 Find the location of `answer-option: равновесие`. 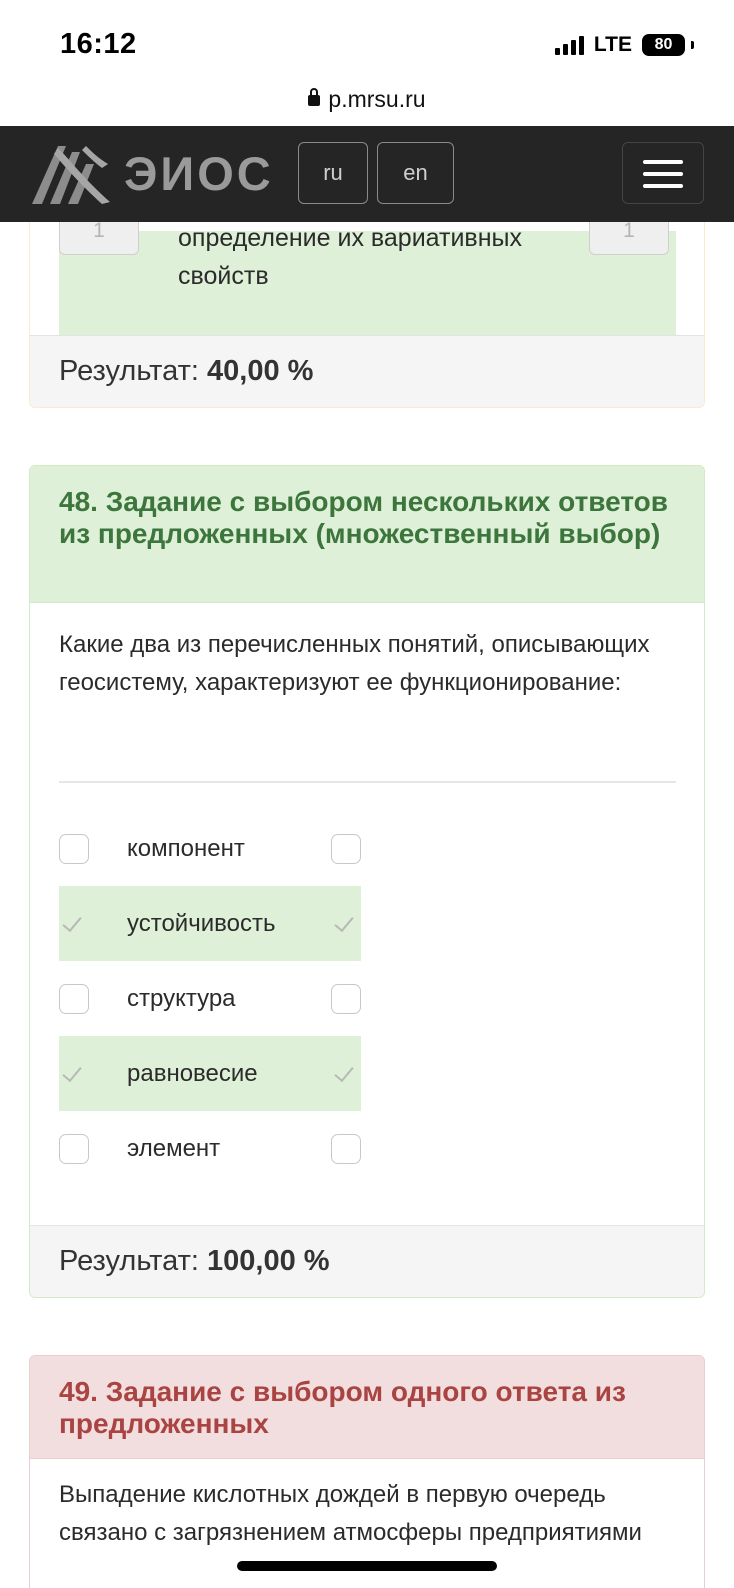

answer-option: равновесие is located at coordinates (210, 1073).